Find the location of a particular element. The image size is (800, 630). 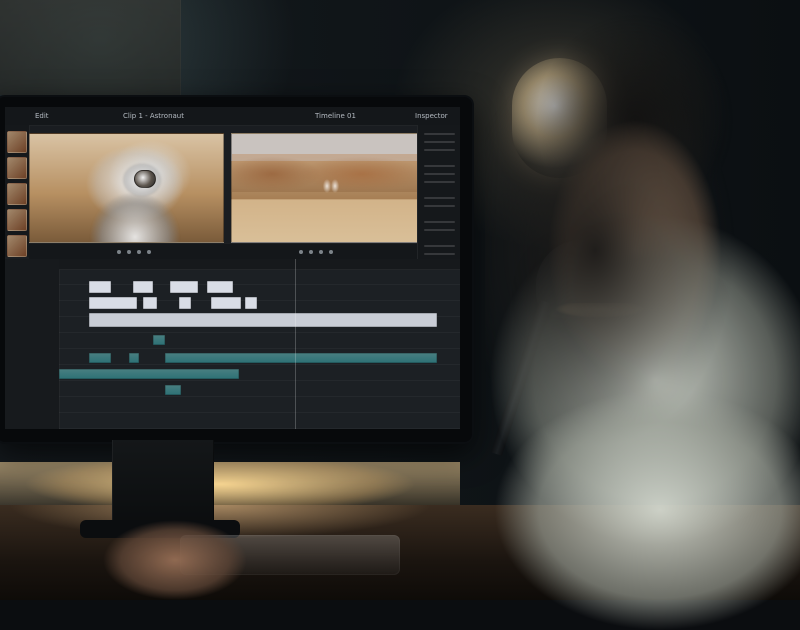

inspector-panel is located at coordinates (438, 202).